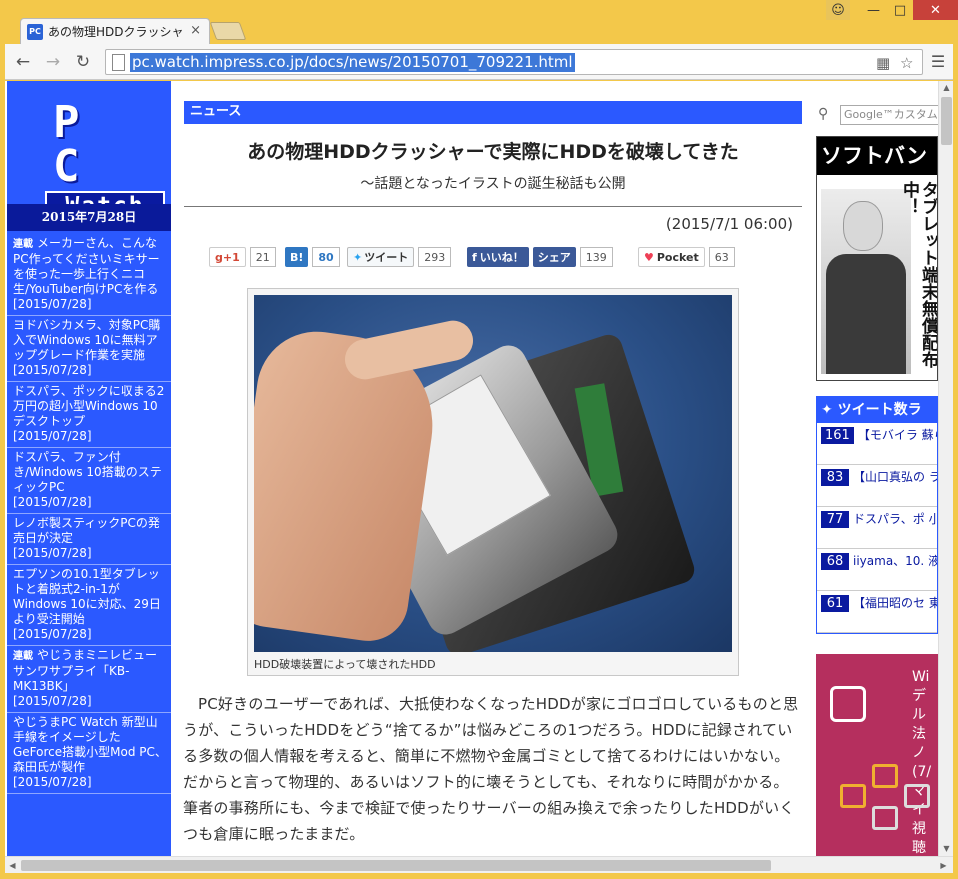 This screenshot has height=879, width=958. What do you see at coordinates (474, 257) in the screenshot?
I see `facebook-icon: f` at bounding box center [474, 257].